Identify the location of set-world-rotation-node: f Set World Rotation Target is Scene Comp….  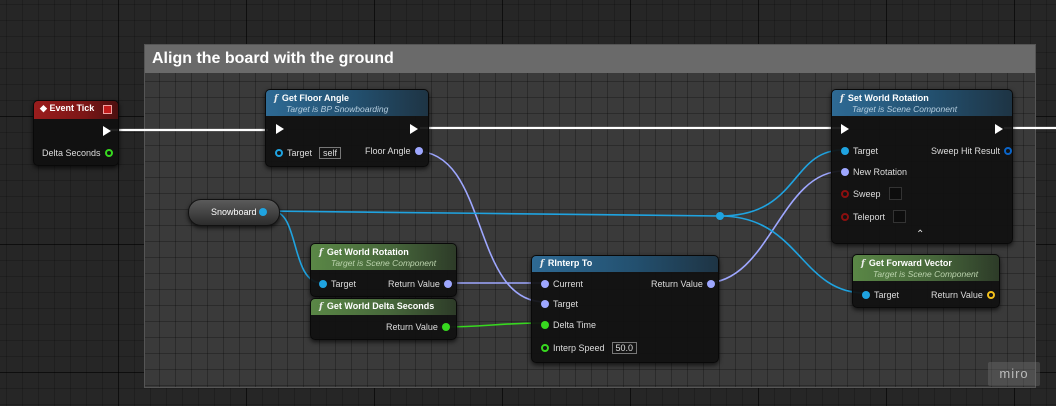
(922, 166).